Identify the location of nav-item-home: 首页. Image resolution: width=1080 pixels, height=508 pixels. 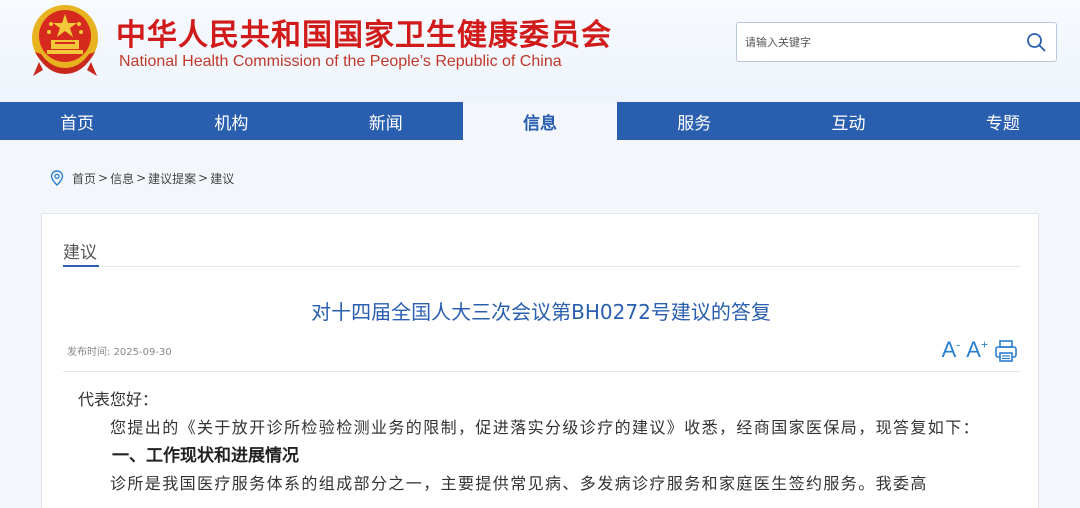
(77, 121).